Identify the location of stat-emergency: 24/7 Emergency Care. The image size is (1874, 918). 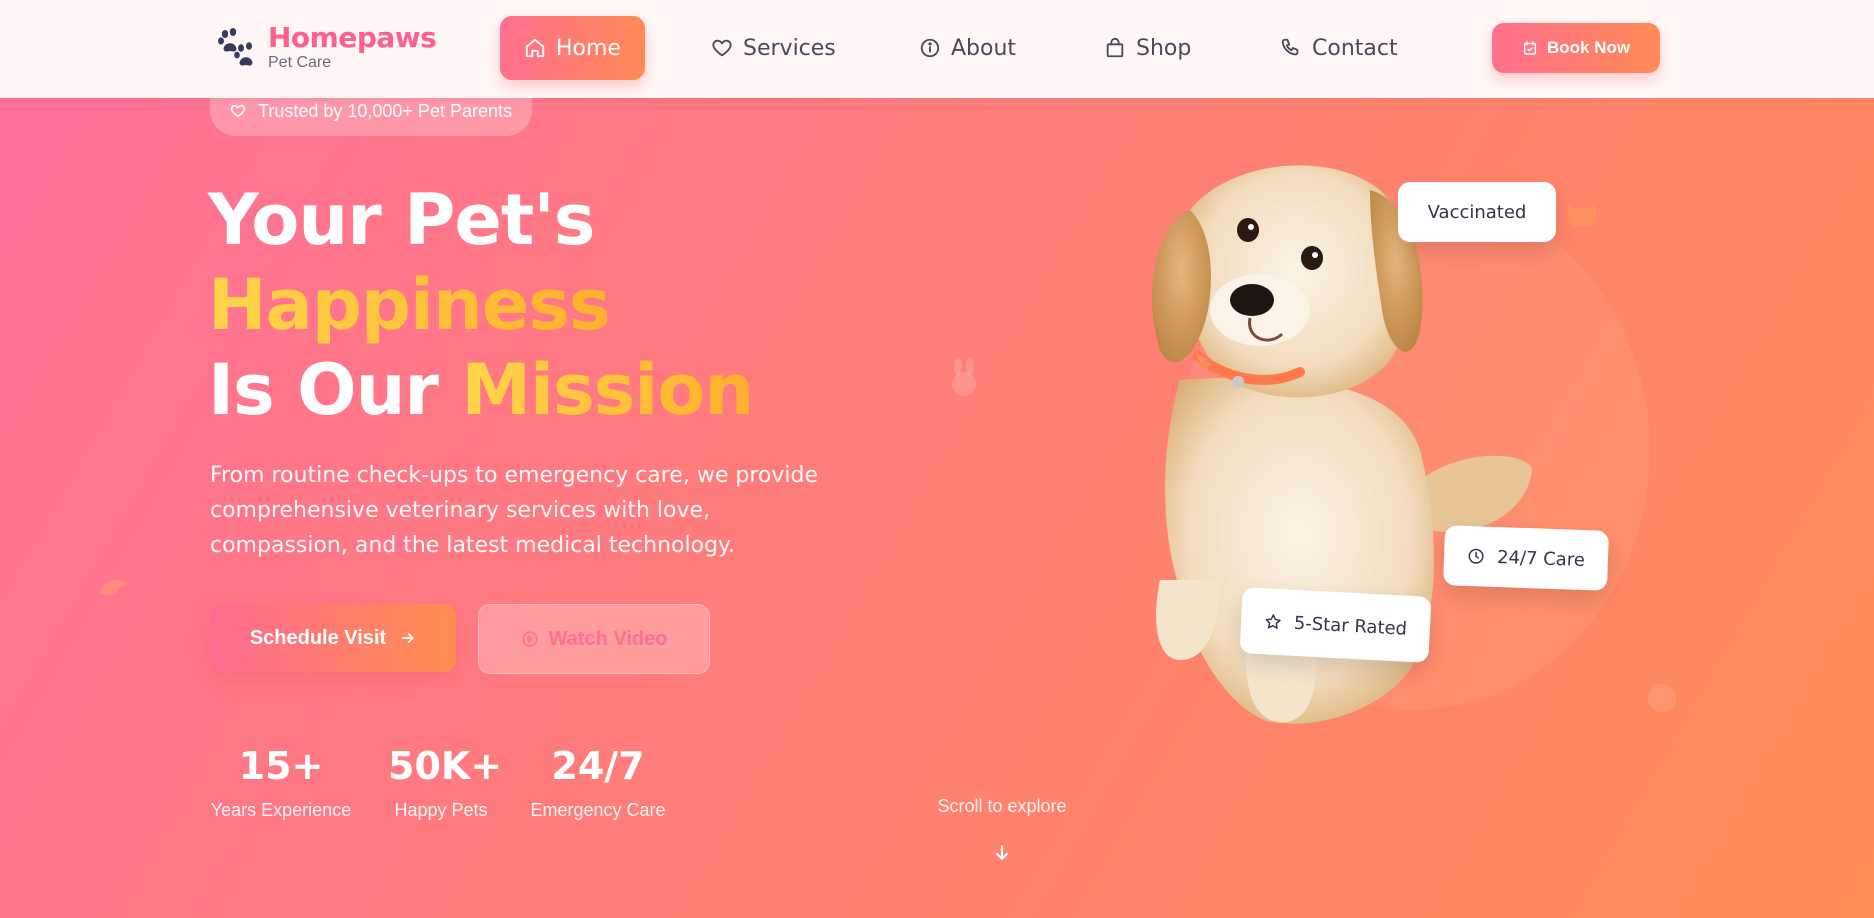
(598, 780).